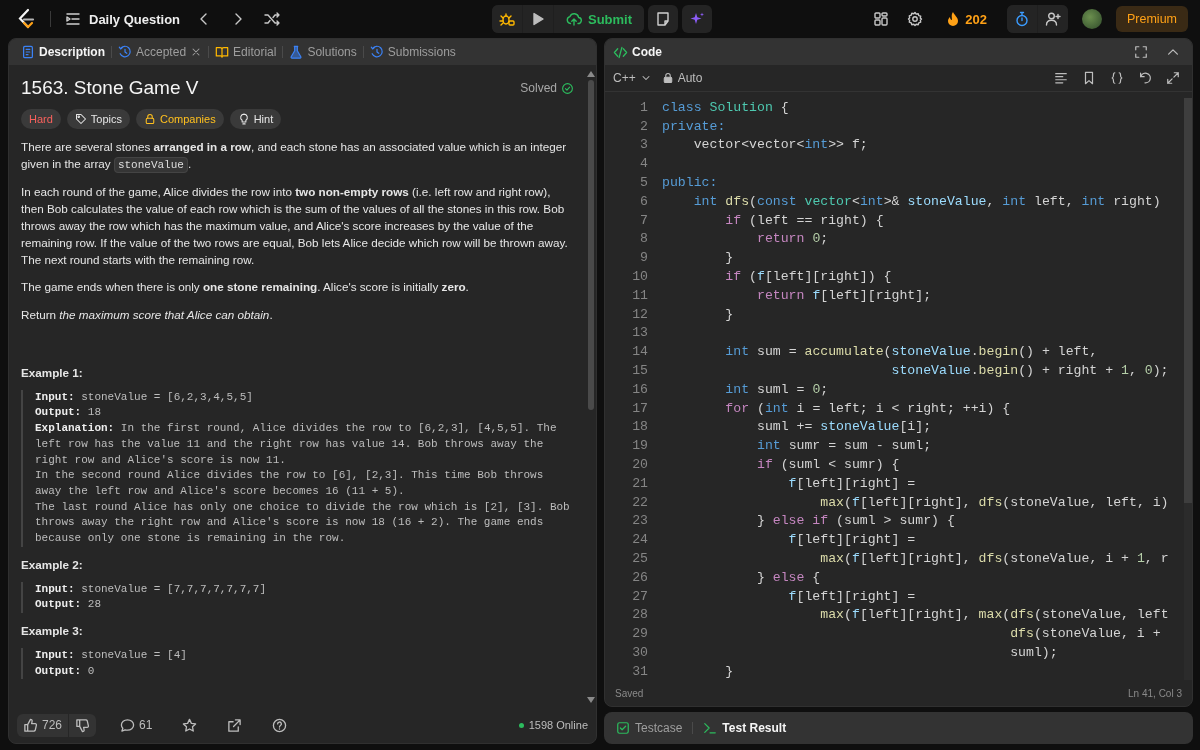 Image resolution: width=1200 pixels, height=750 pixels. What do you see at coordinates (80, 118) in the screenshot?
I see `tag-icon` at bounding box center [80, 118].